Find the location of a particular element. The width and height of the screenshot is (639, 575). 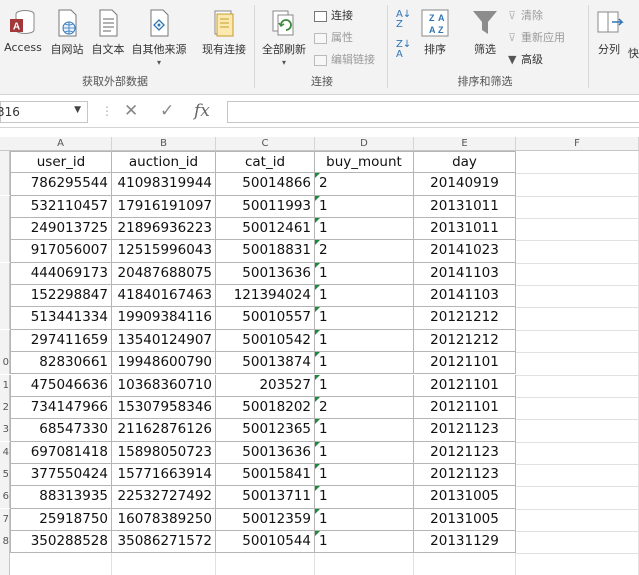

column-header-a: A is located at coordinates (61, 144).